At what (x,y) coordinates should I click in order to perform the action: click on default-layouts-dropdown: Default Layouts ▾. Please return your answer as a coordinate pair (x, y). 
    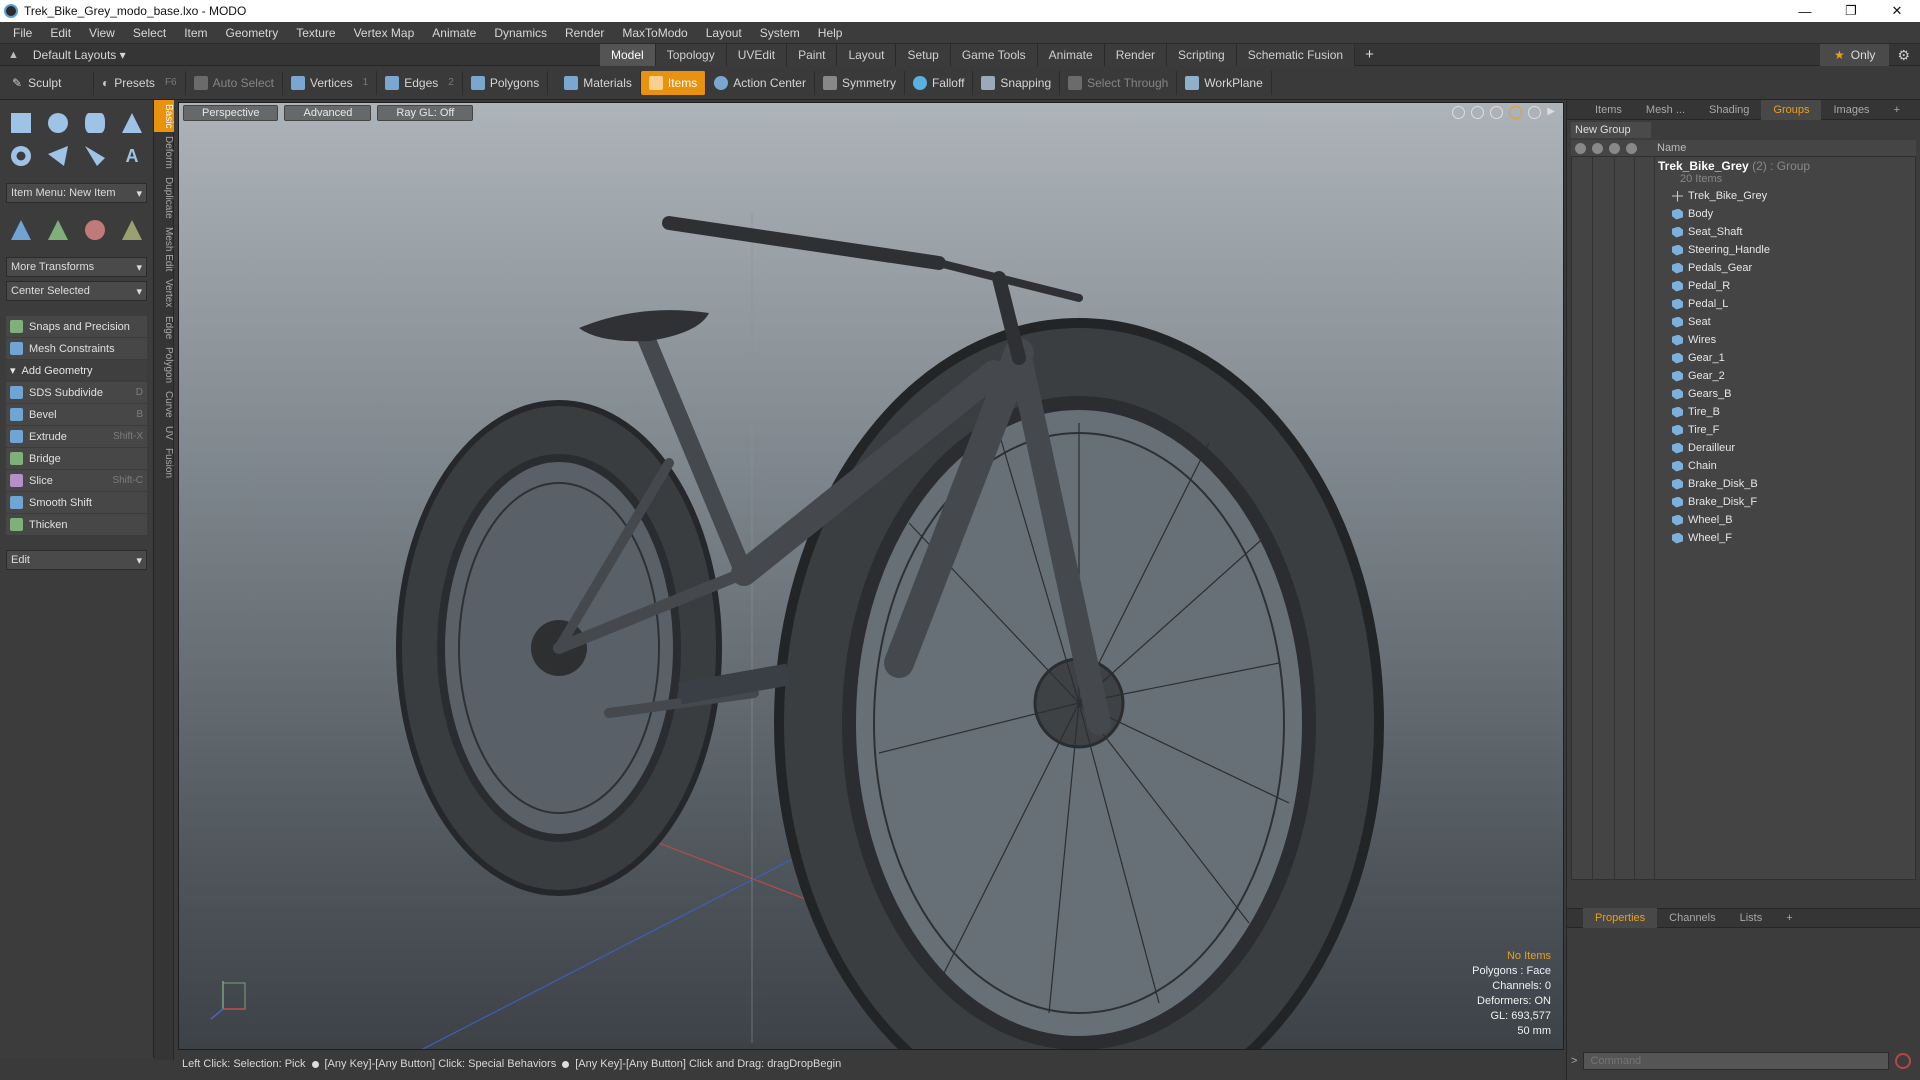
    Looking at the image, I should click on (79, 55).